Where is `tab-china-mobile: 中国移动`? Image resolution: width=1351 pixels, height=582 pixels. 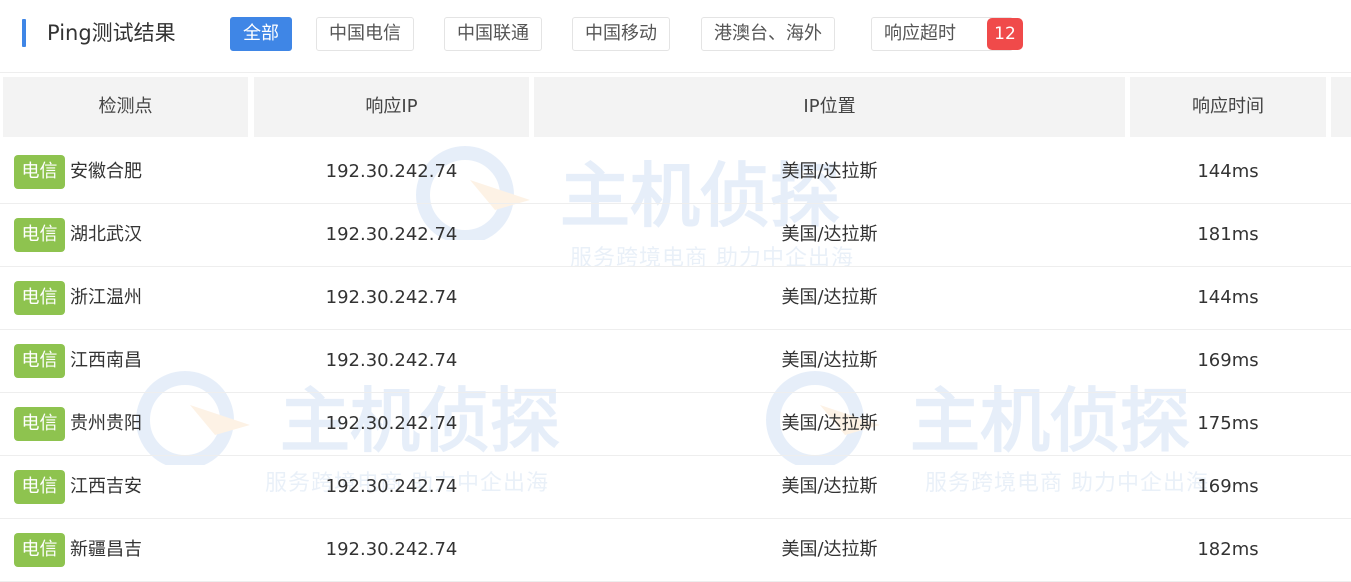 tab-china-mobile: 中国移动 is located at coordinates (621, 34).